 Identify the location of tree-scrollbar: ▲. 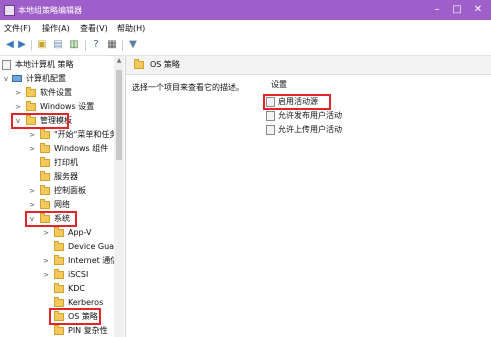
(119, 196).